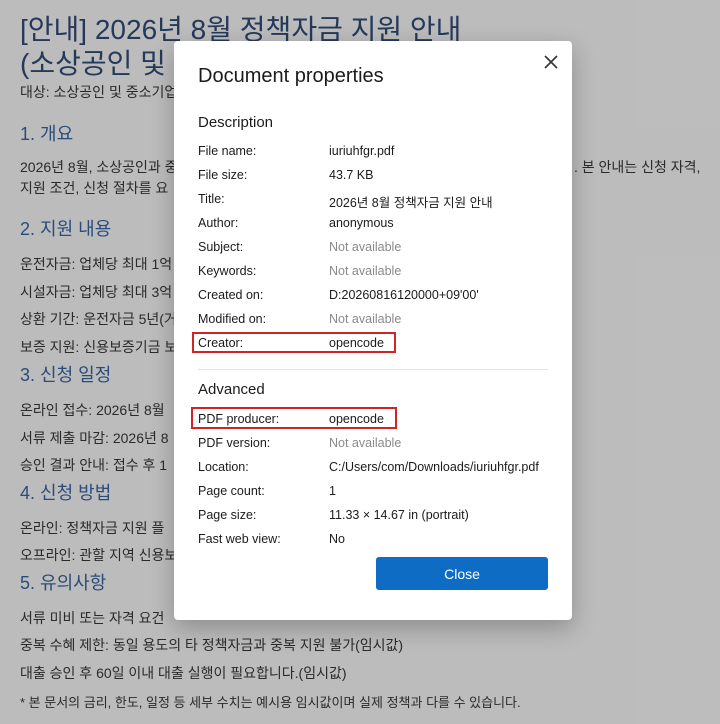 This screenshot has height=724, width=720. Describe the element at coordinates (373, 544) in the screenshot. I see `property-row-fast-web-view: Fast web view: No` at that location.